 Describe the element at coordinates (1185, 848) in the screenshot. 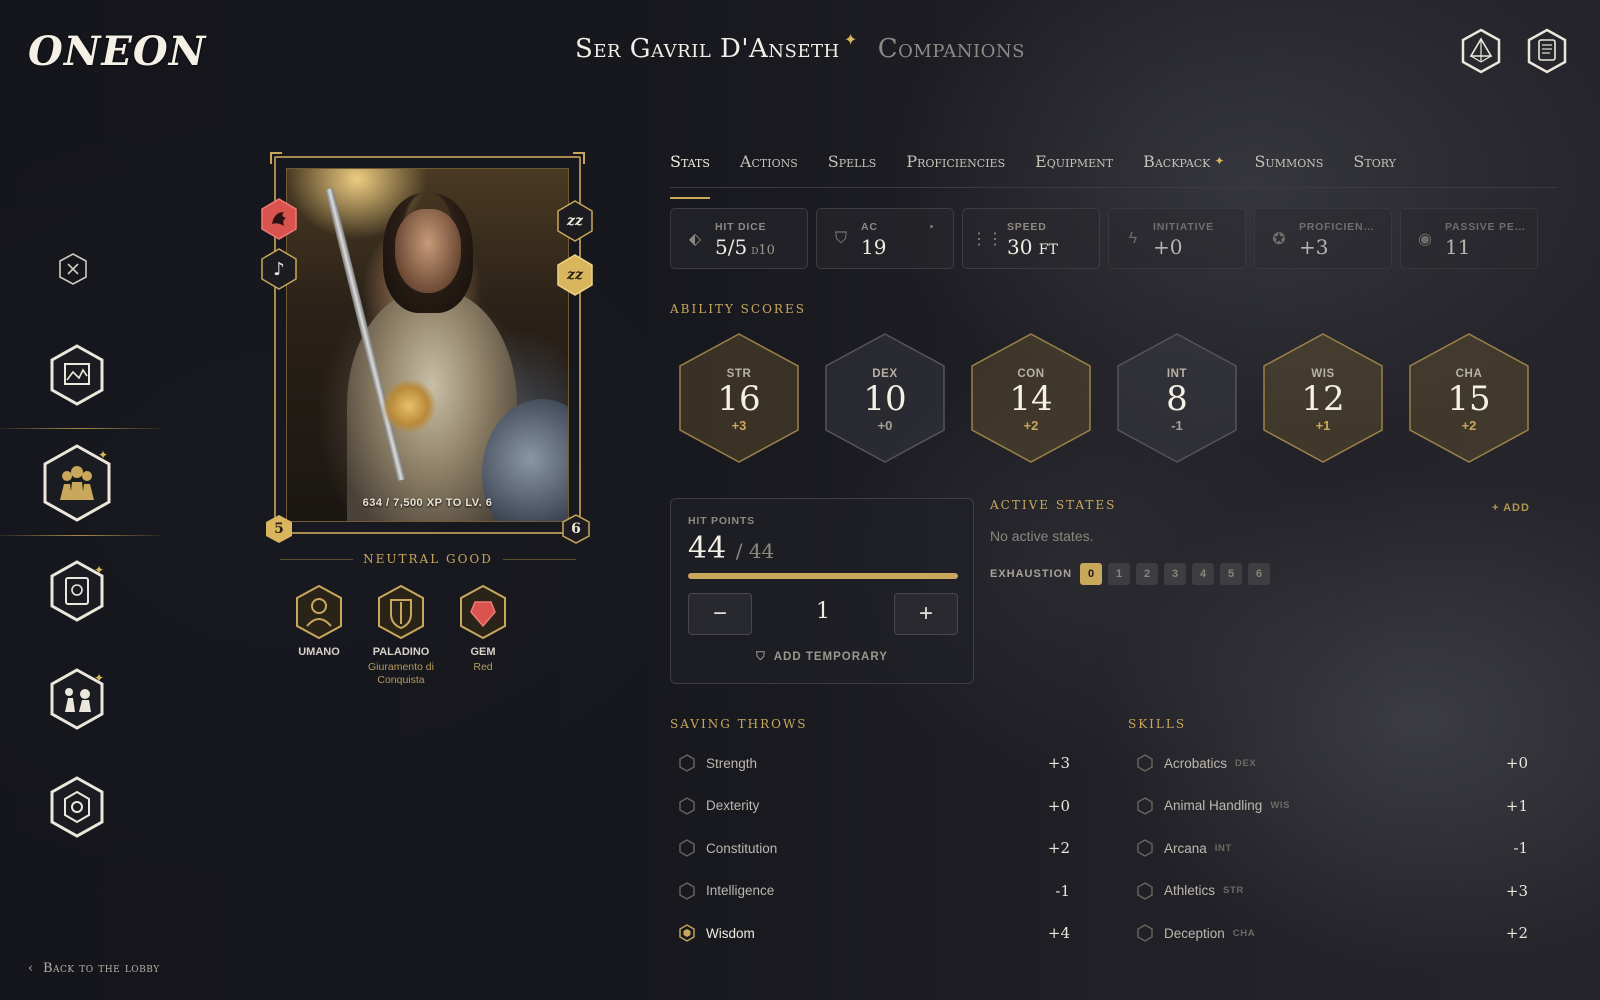

I see `row-name: Arcana` at that location.